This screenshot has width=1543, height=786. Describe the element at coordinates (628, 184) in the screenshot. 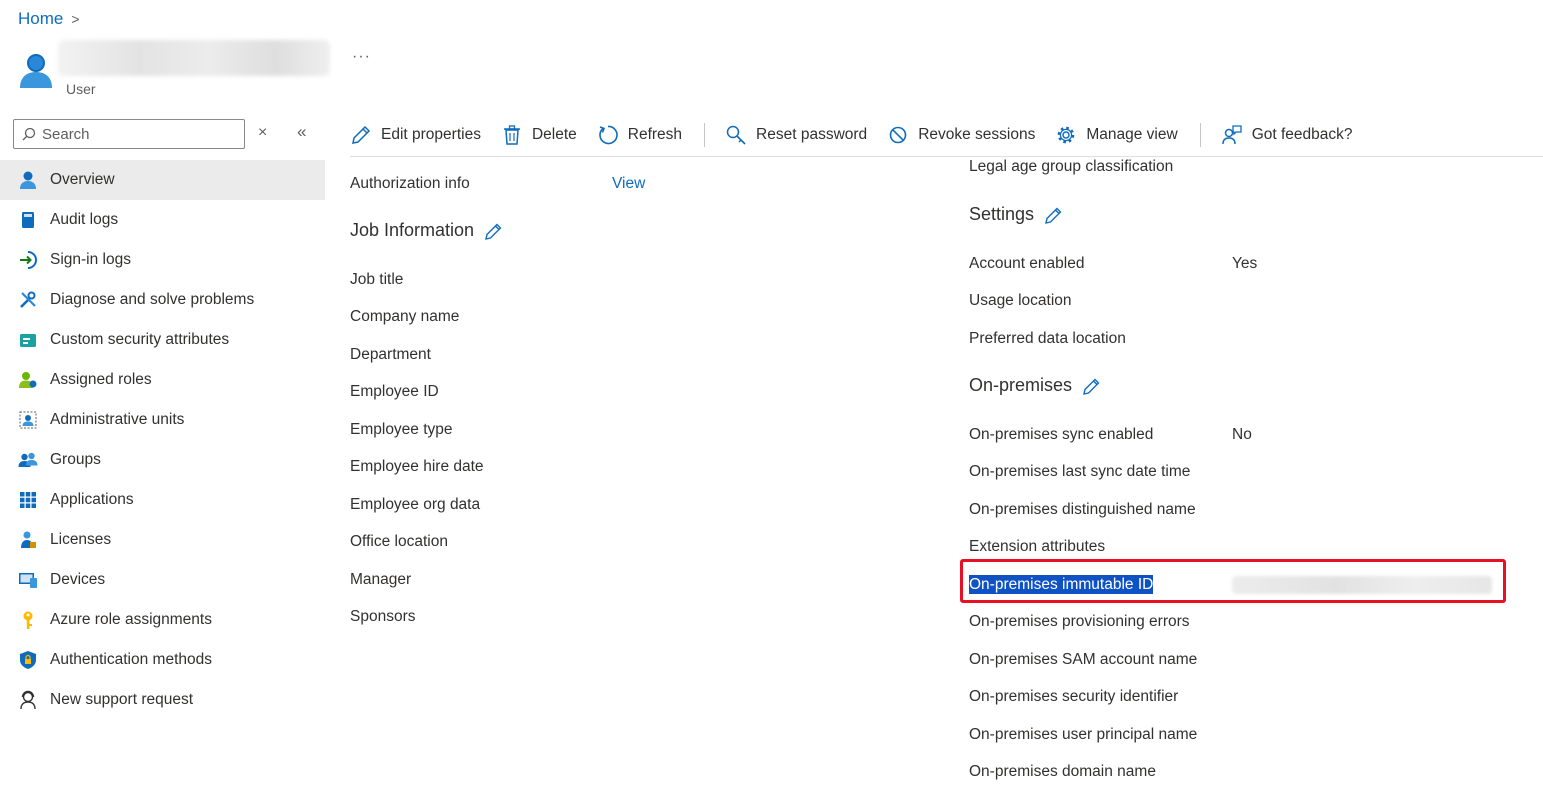

I see `authorization-info-view-link: View` at that location.